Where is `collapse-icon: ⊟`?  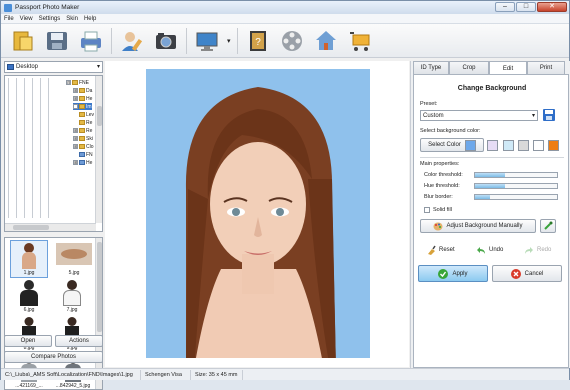
collapse-icon: ⊟ is located at coordinates (68, 82).